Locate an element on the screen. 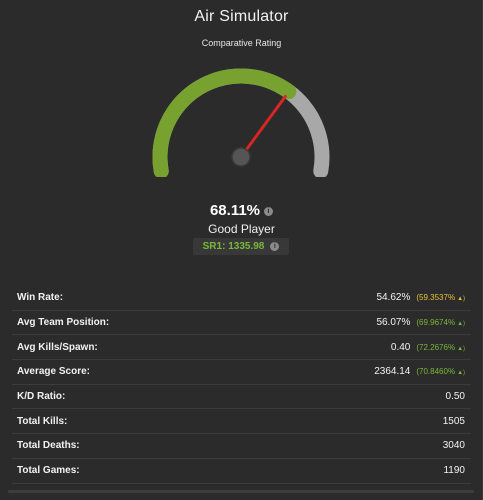 This screenshot has height=500, width=483. stat-label: K/D Ratio: is located at coordinates (41, 397).